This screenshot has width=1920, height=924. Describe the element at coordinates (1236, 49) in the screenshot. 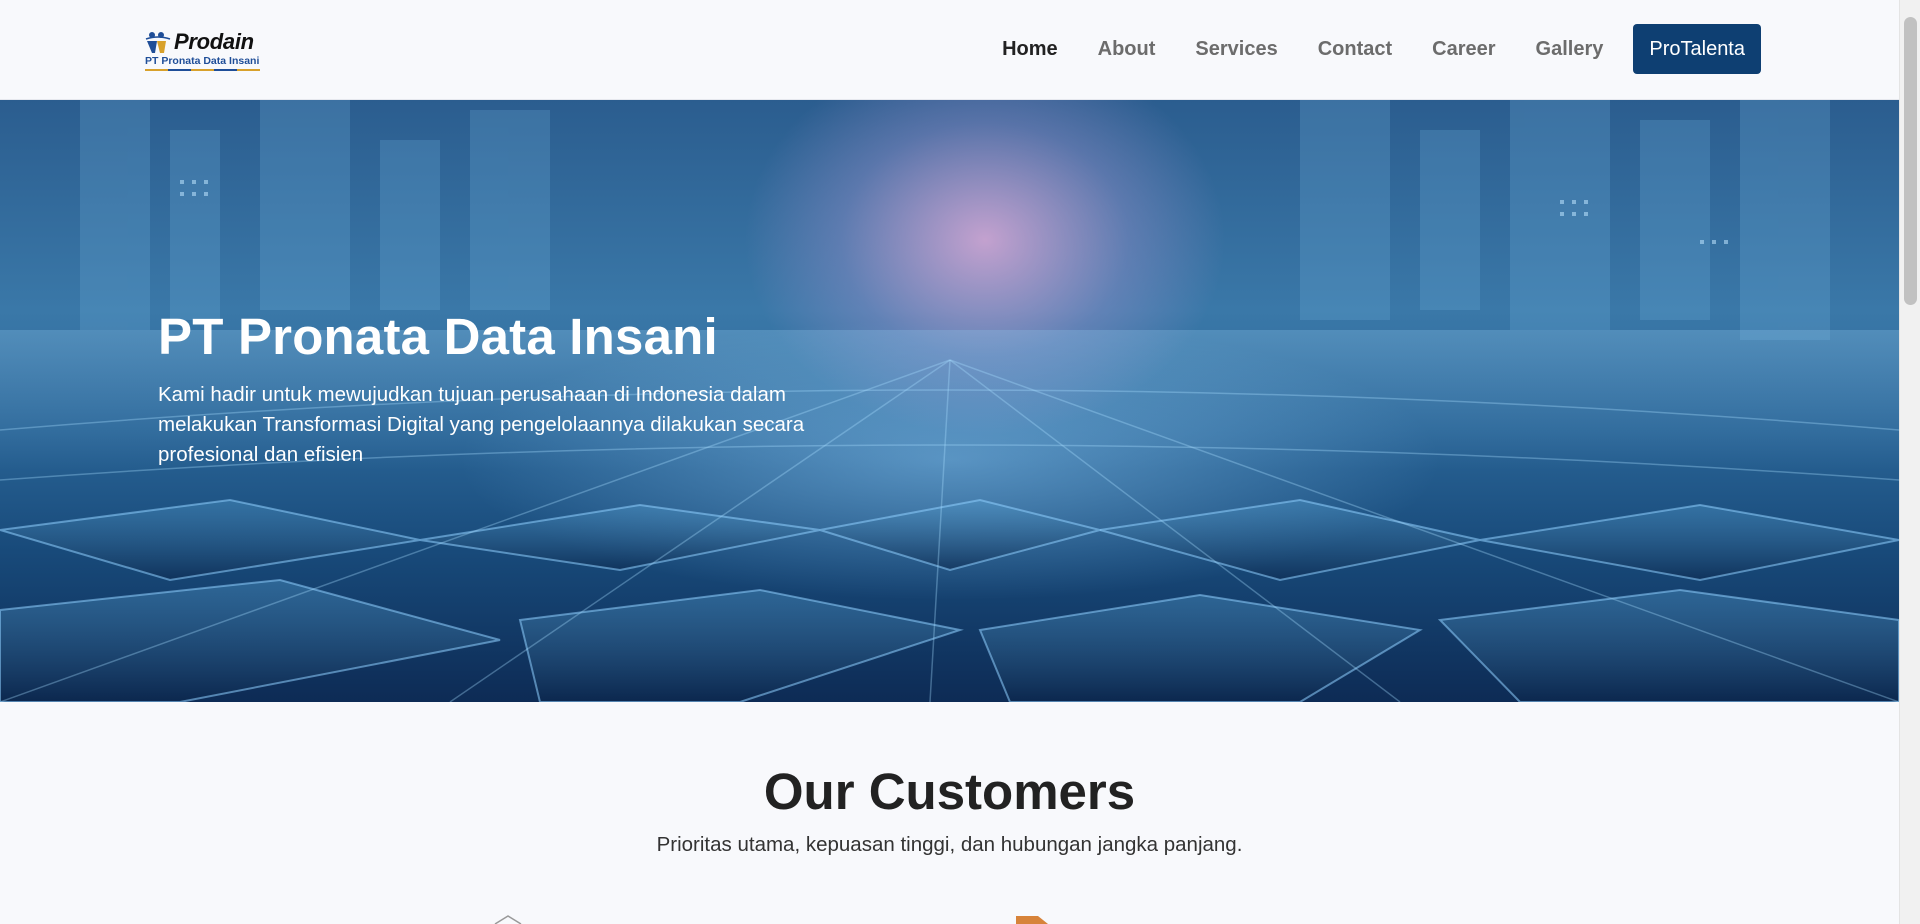

I see `nav-services: Services` at that location.